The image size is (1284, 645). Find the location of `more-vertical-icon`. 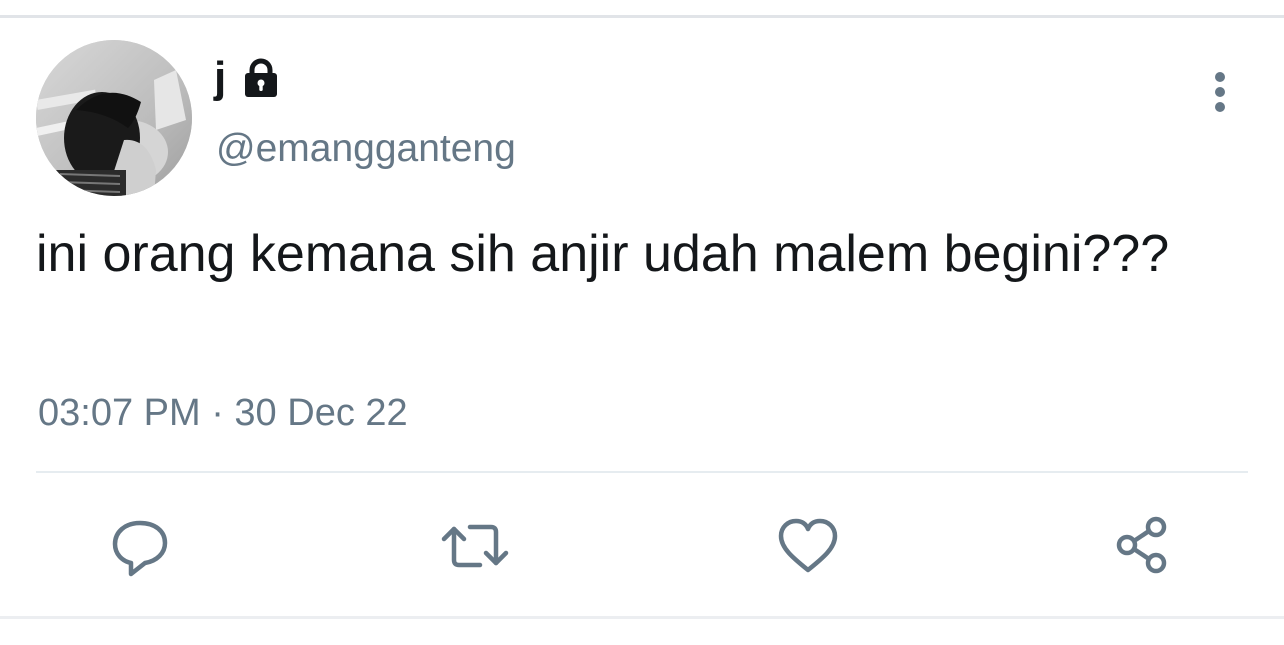

more-vertical-icon is located at coordinates (1220, 92).